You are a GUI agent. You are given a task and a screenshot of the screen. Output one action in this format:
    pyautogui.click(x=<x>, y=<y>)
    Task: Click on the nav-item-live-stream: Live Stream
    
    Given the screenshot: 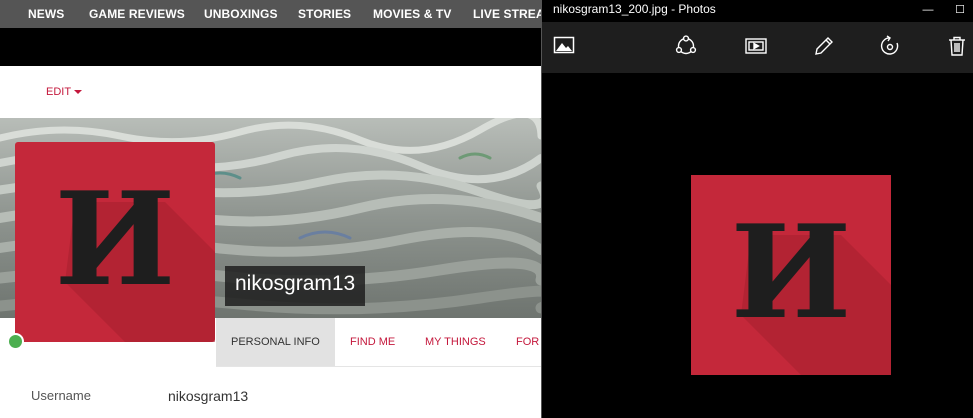 What is the action you would take?
    pyautogui.click(x=507, y=14)
    